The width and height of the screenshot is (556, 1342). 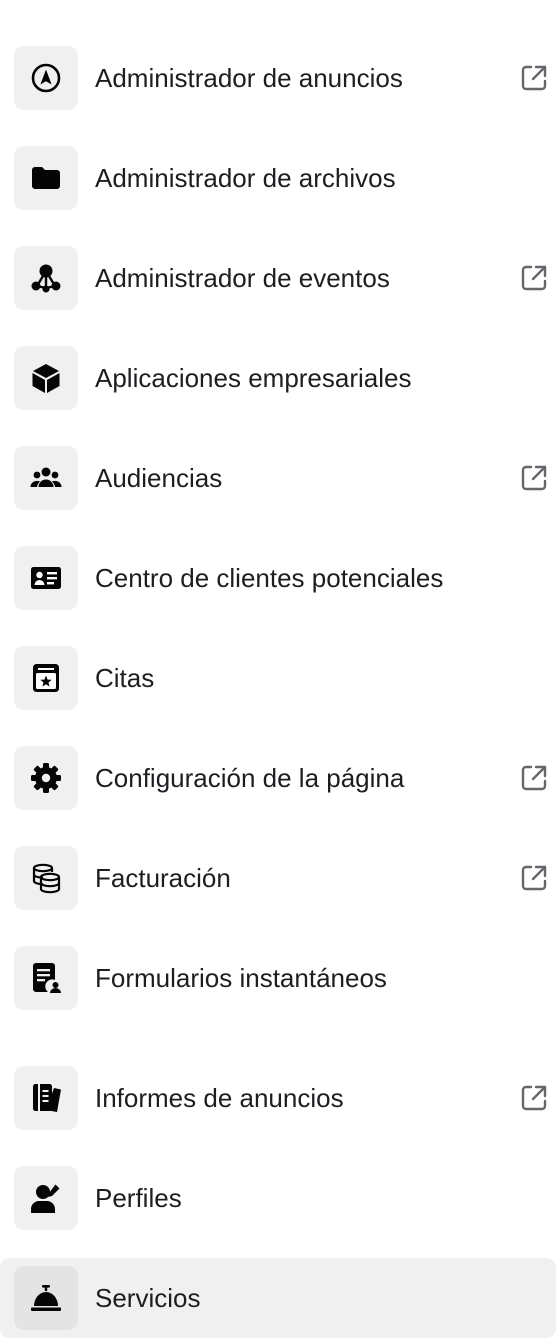 I want to click on reports-icon, so click(x=46, y=1098).